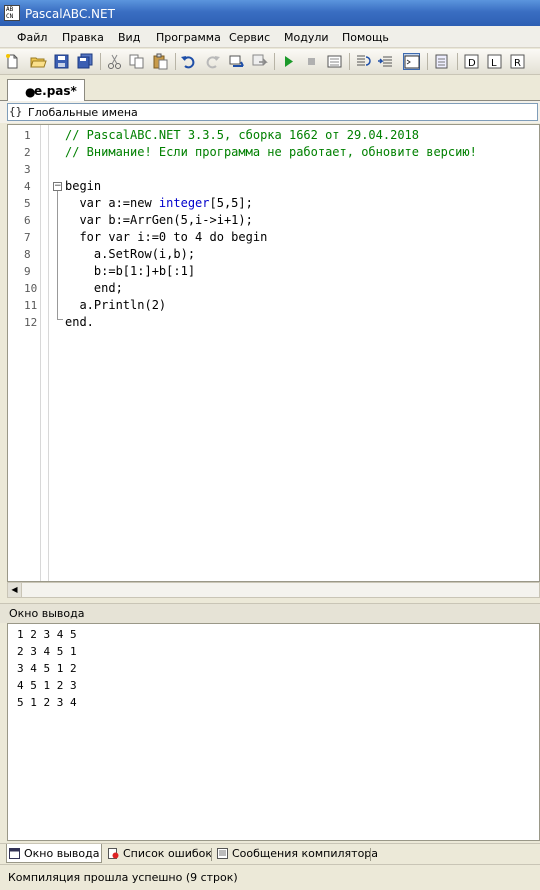  I want to click on line-number: 7, so click(27, 237).